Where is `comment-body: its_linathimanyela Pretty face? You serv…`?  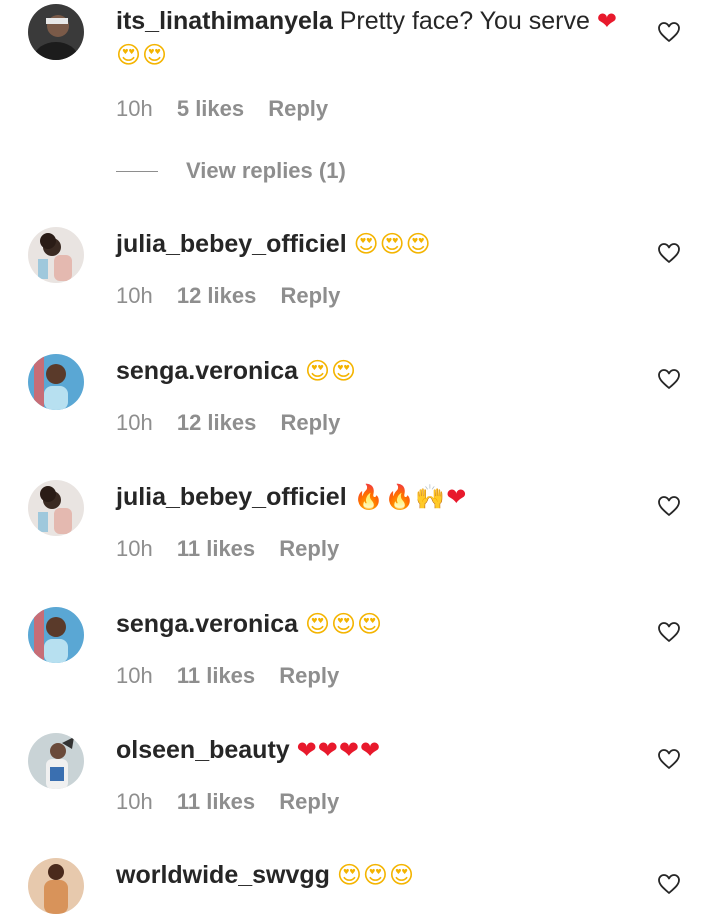
comment-body: its_linathimanyela Pretty face? You serv… is located at coordinates (376, 38).